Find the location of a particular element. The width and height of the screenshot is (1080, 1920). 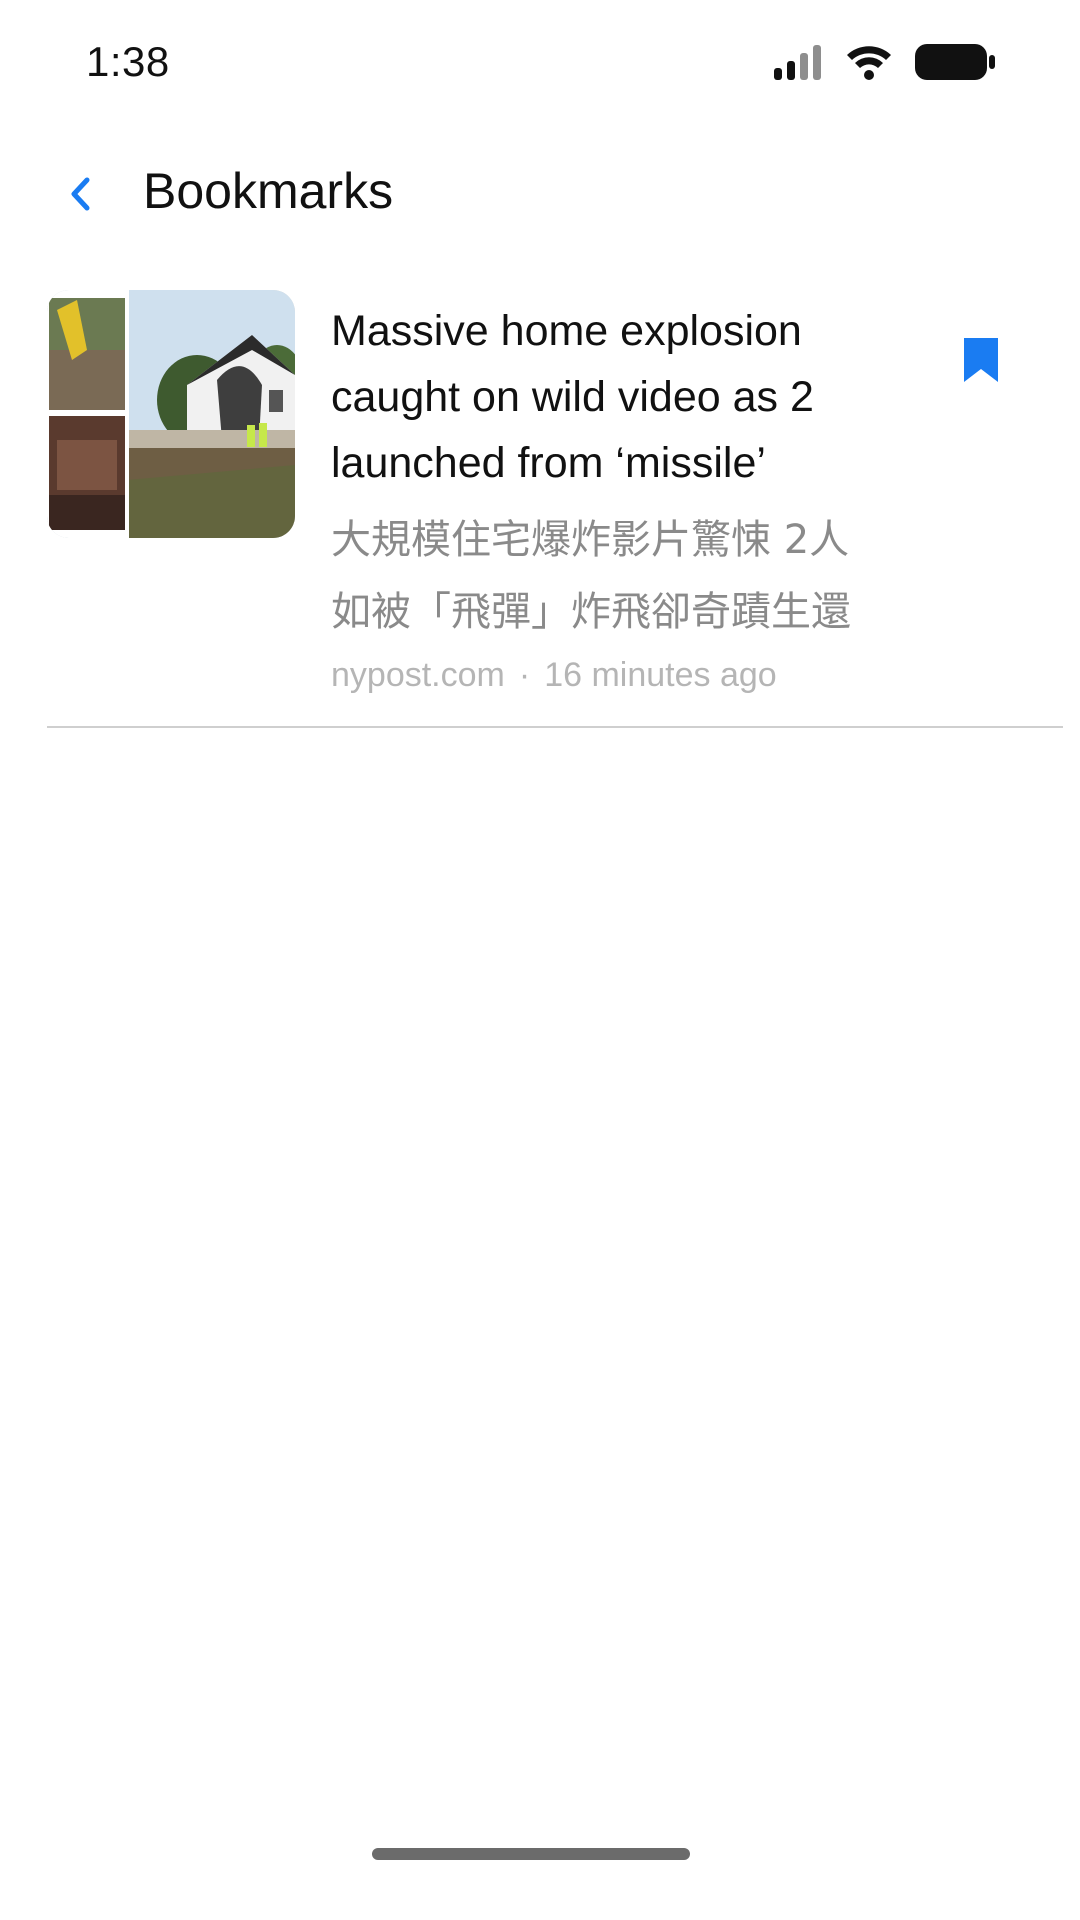

back-button is located at coordinates (80, 194).